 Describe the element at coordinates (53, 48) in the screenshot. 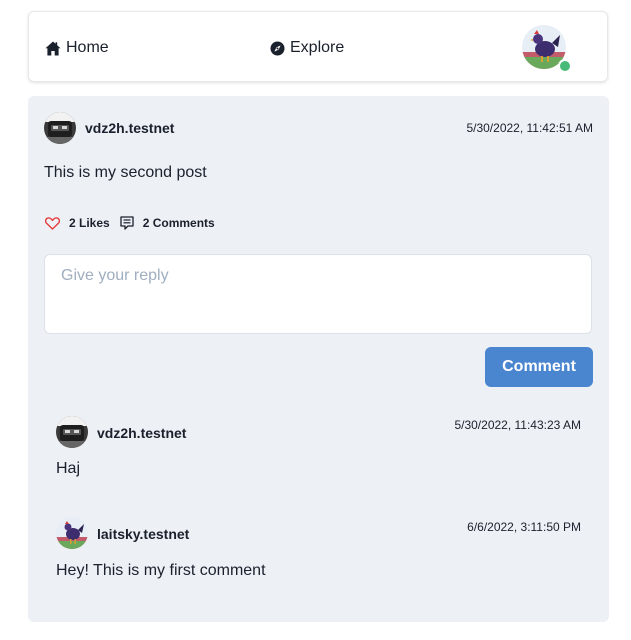

I see `home-icon` at that location.